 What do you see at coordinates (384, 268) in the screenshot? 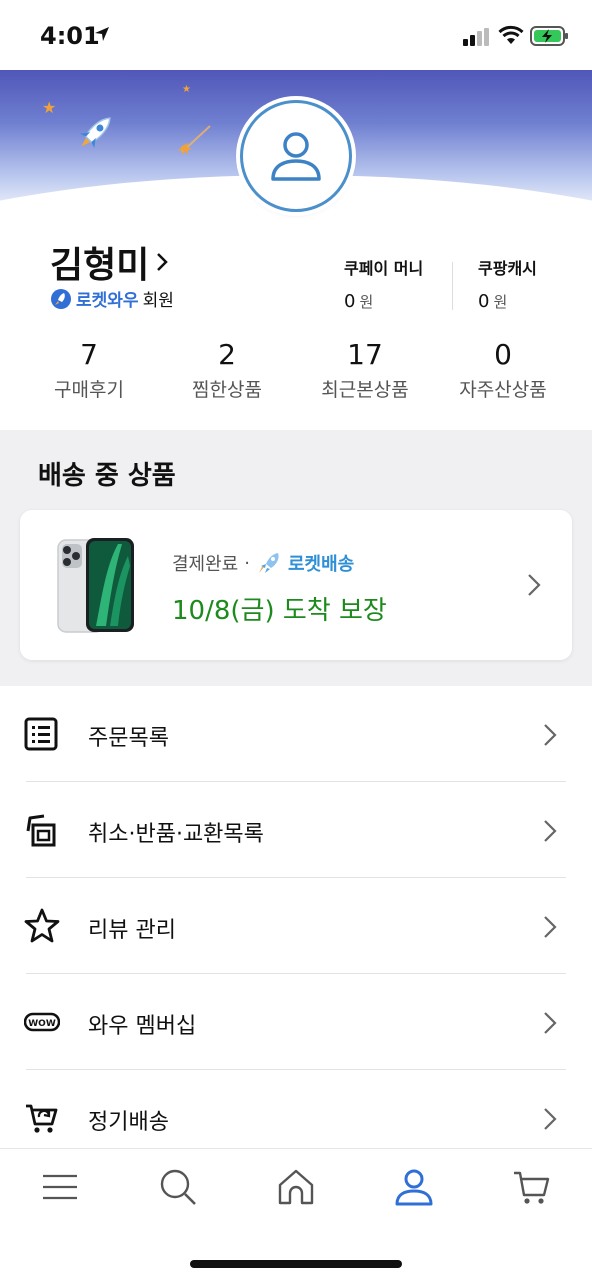
I see `coupay-money-label: 쿠페이 머니` at bounding box center [384, 268].